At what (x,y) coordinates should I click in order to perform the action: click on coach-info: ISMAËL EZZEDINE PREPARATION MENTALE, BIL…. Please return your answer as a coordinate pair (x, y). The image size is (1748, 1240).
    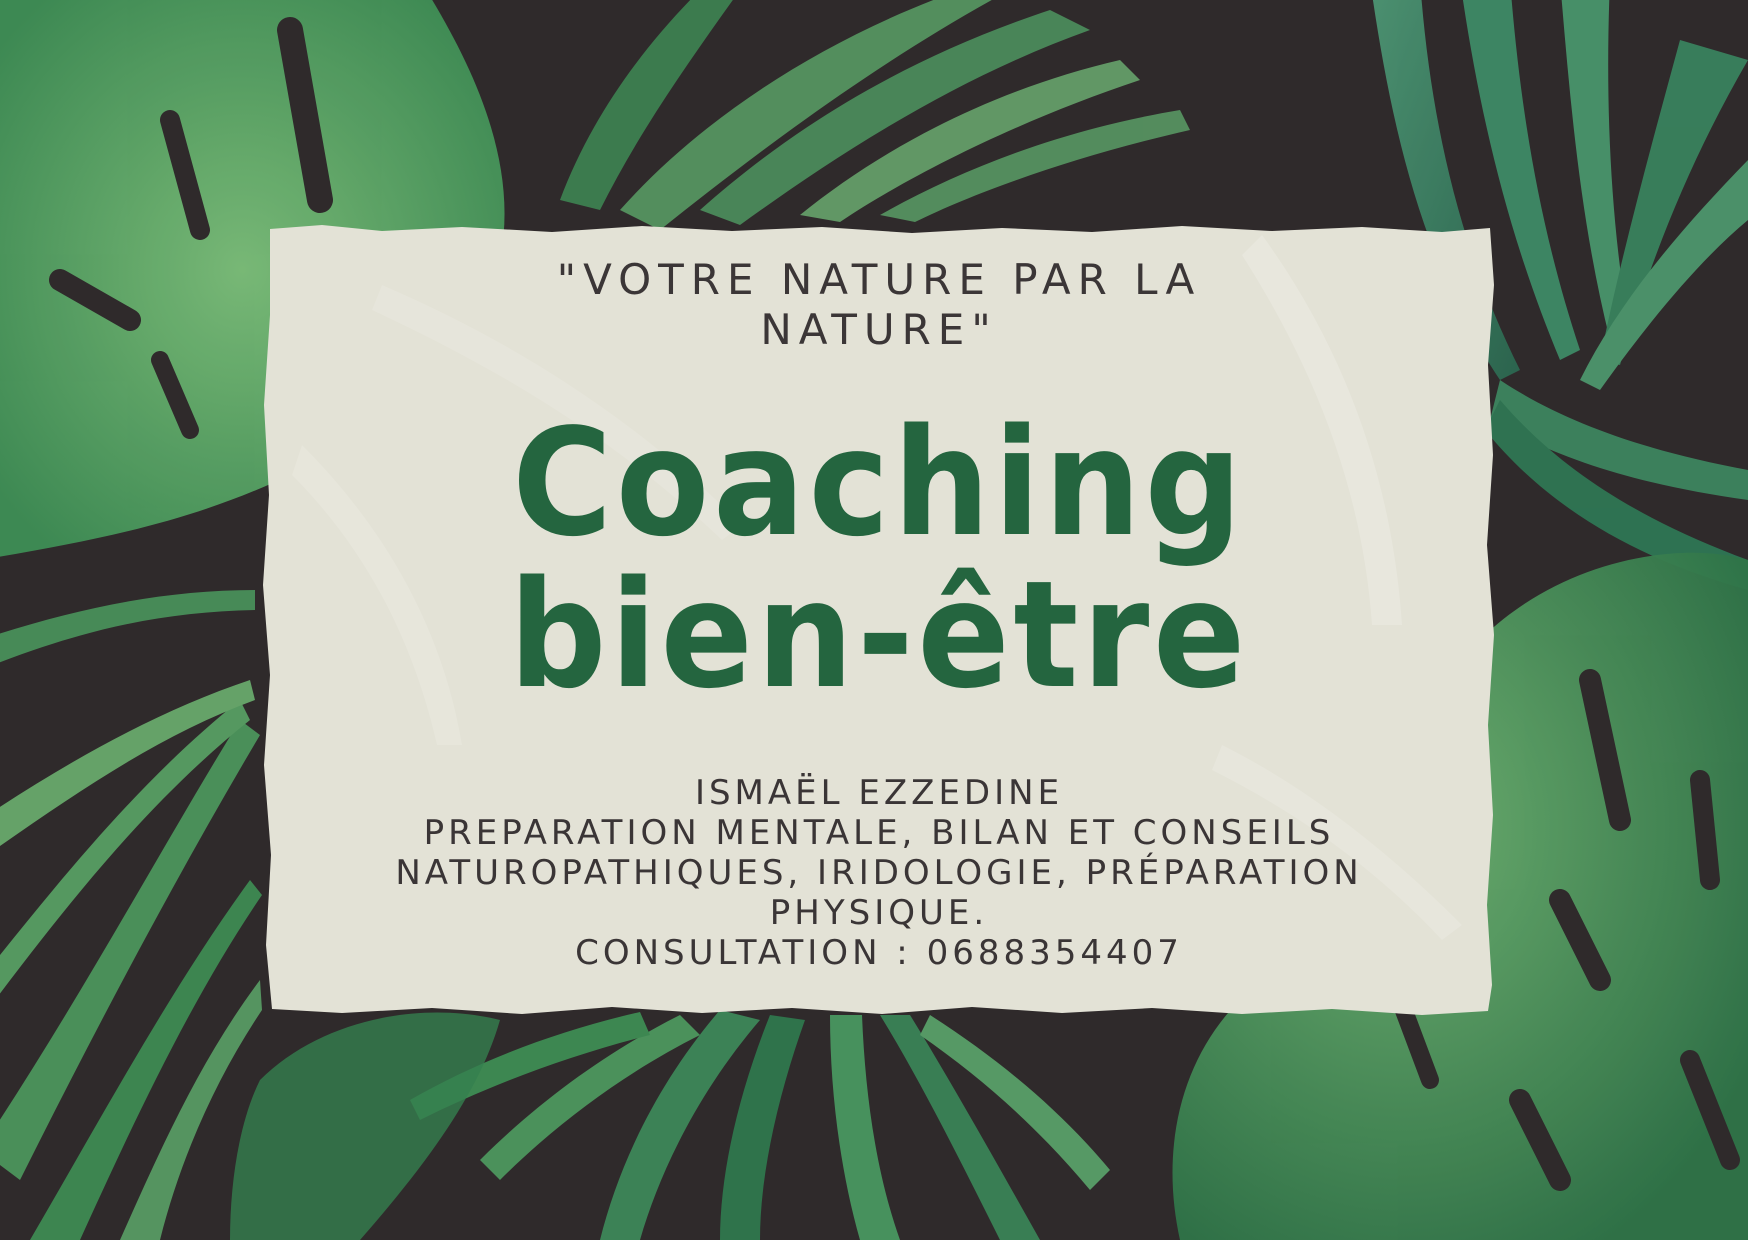
    Looking at the image, I should click on (879, 873).